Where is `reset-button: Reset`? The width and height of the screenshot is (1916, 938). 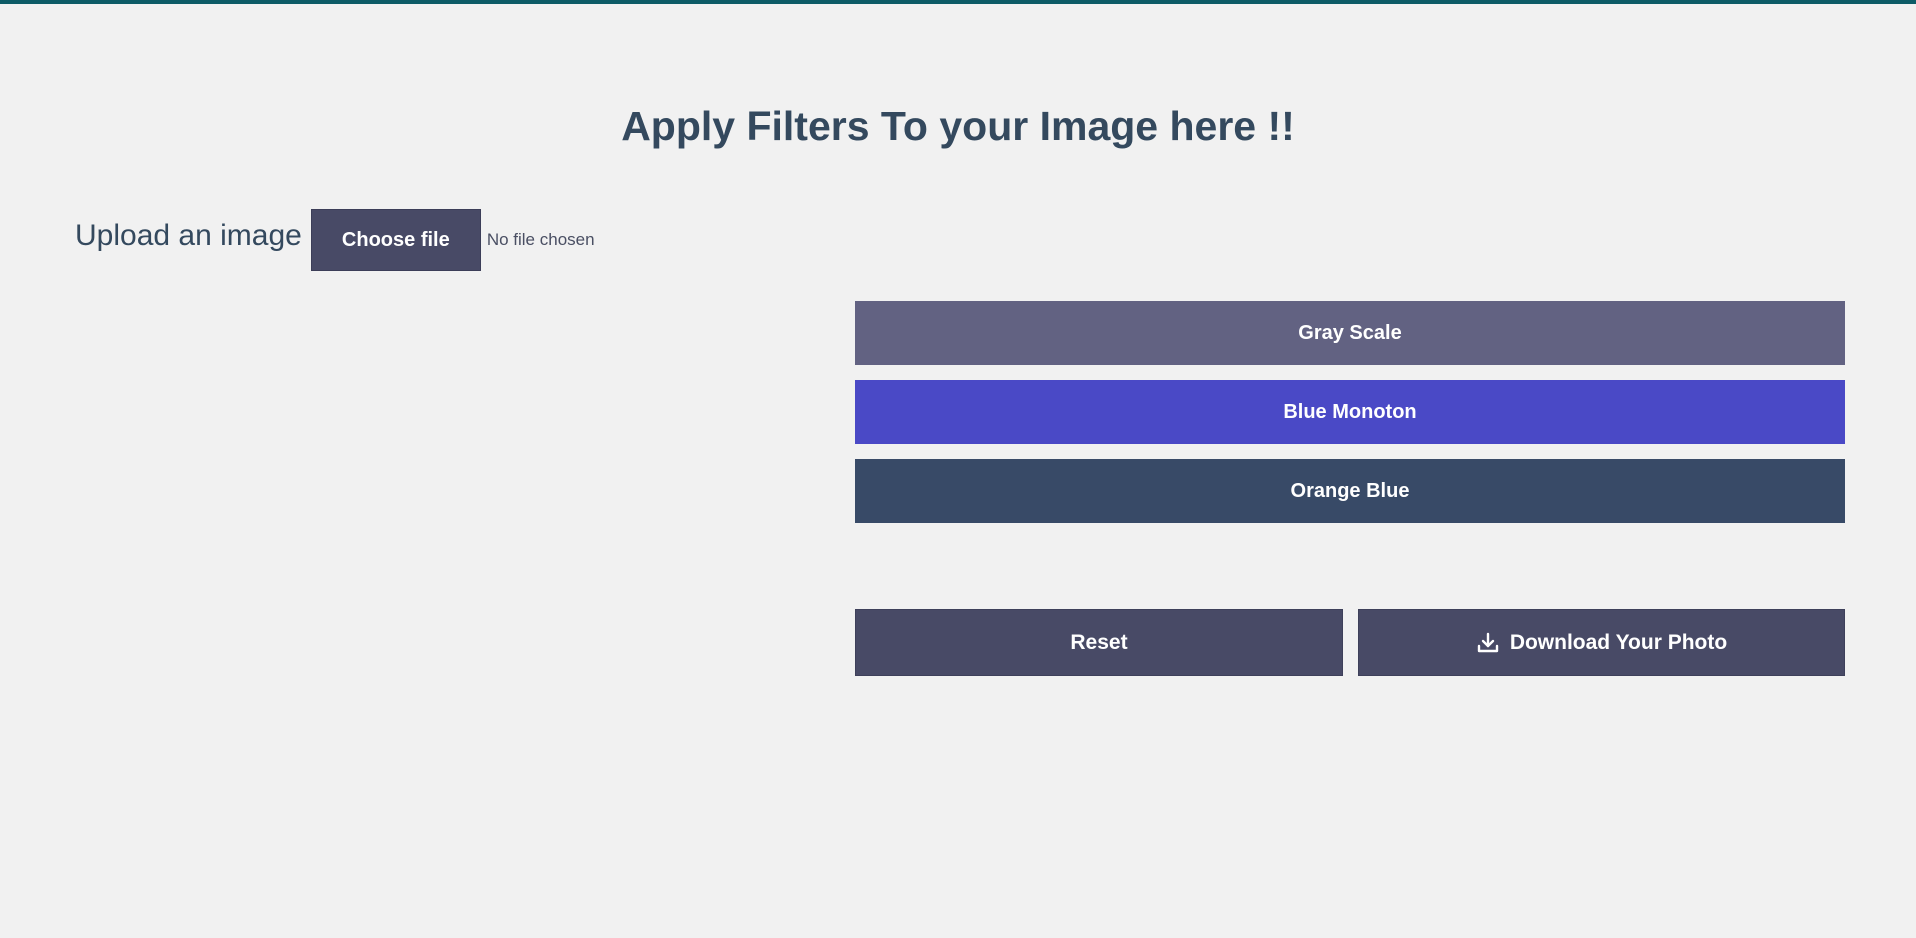
reset-button: Reset is located at coordinates (1099, 642).